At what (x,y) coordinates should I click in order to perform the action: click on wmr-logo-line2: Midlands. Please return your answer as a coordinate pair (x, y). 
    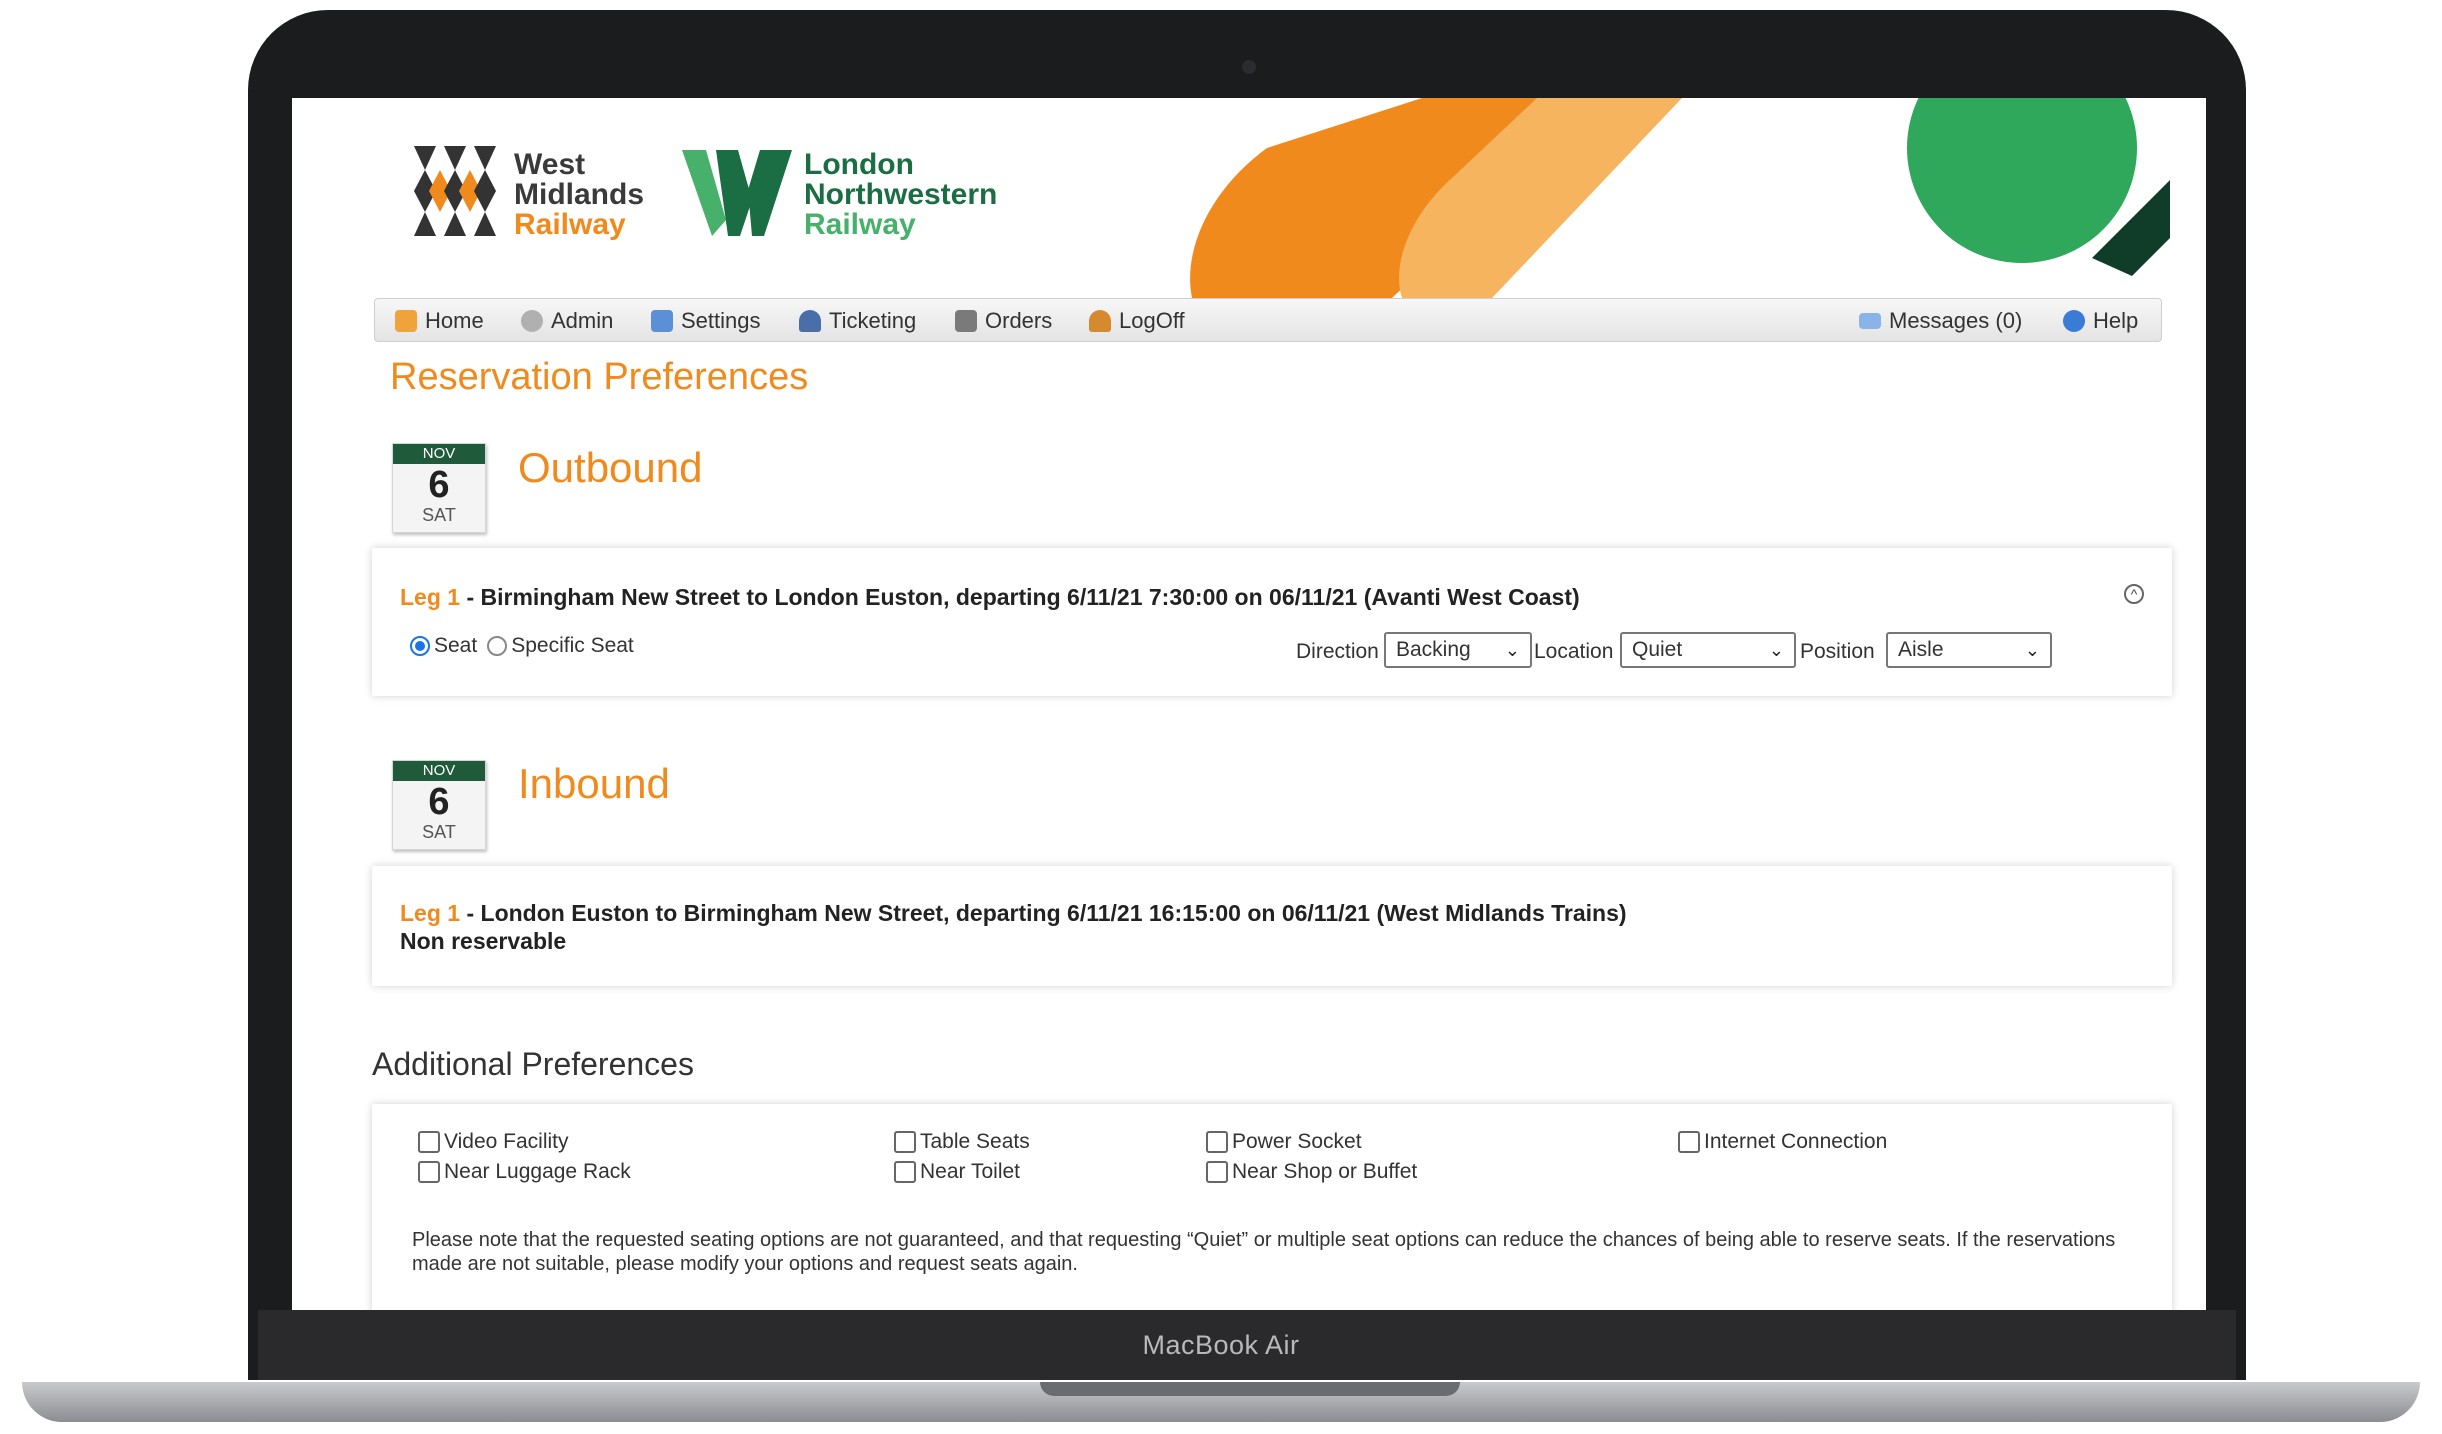
    Looking at the image, I should click on (579, 194).